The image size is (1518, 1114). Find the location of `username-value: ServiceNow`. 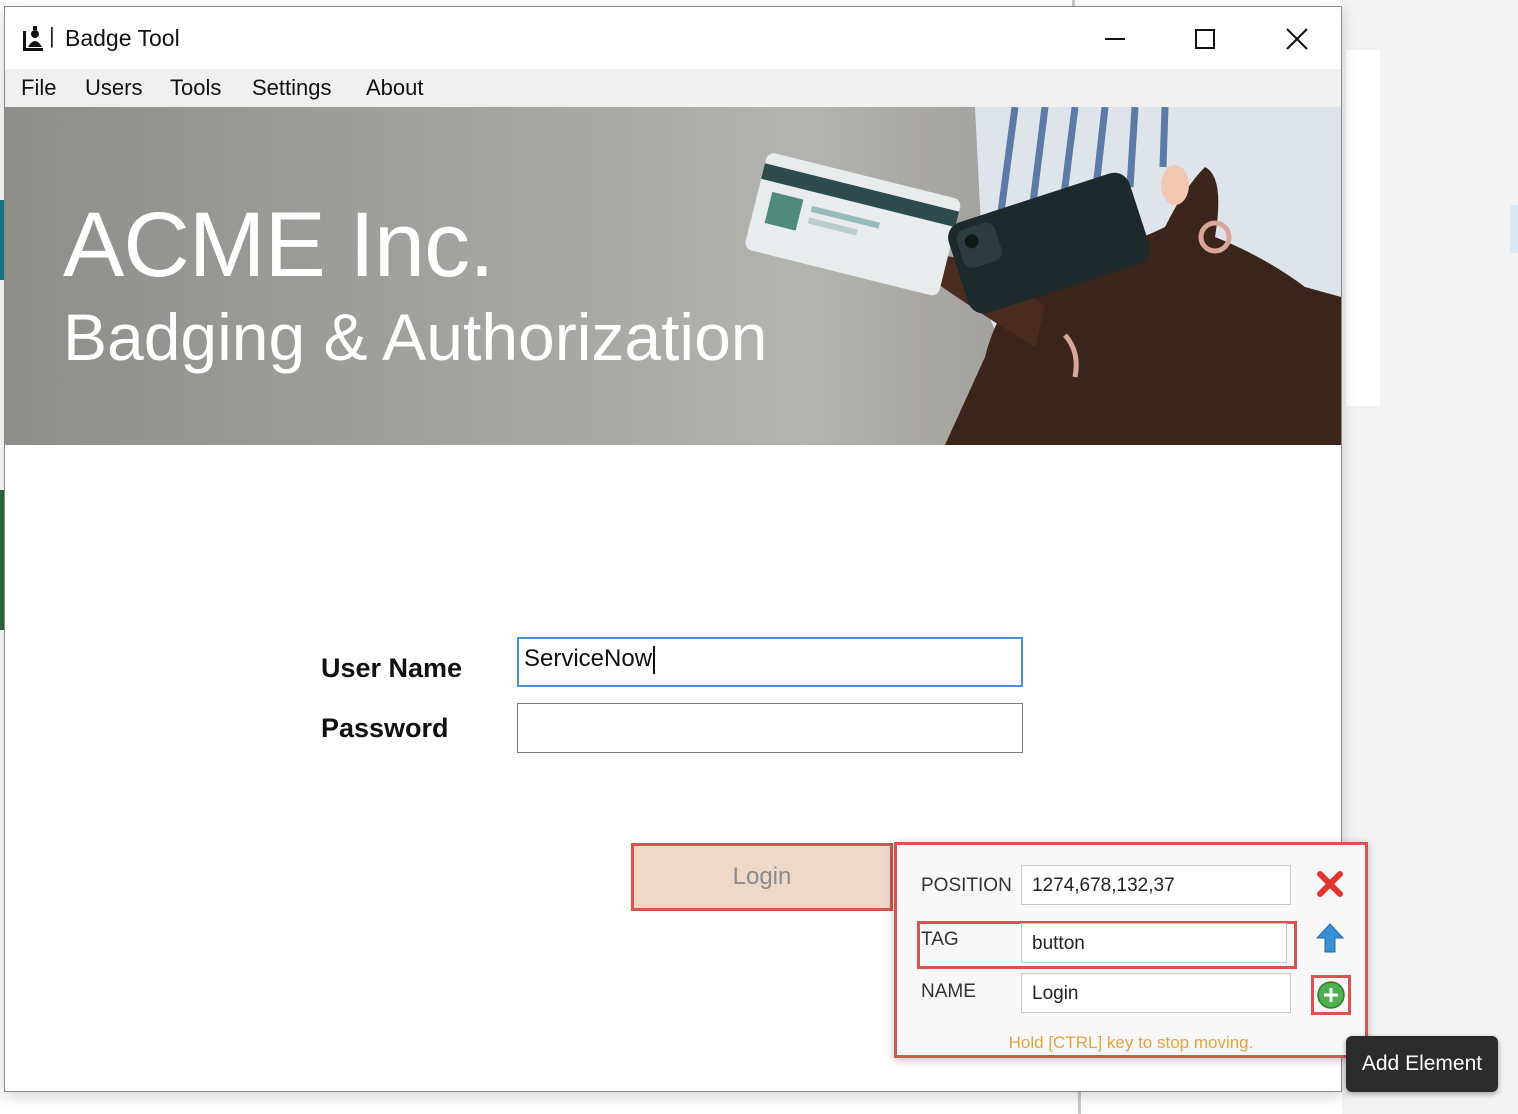

username-value: ServiceNow is located at coordinates (588, 658).